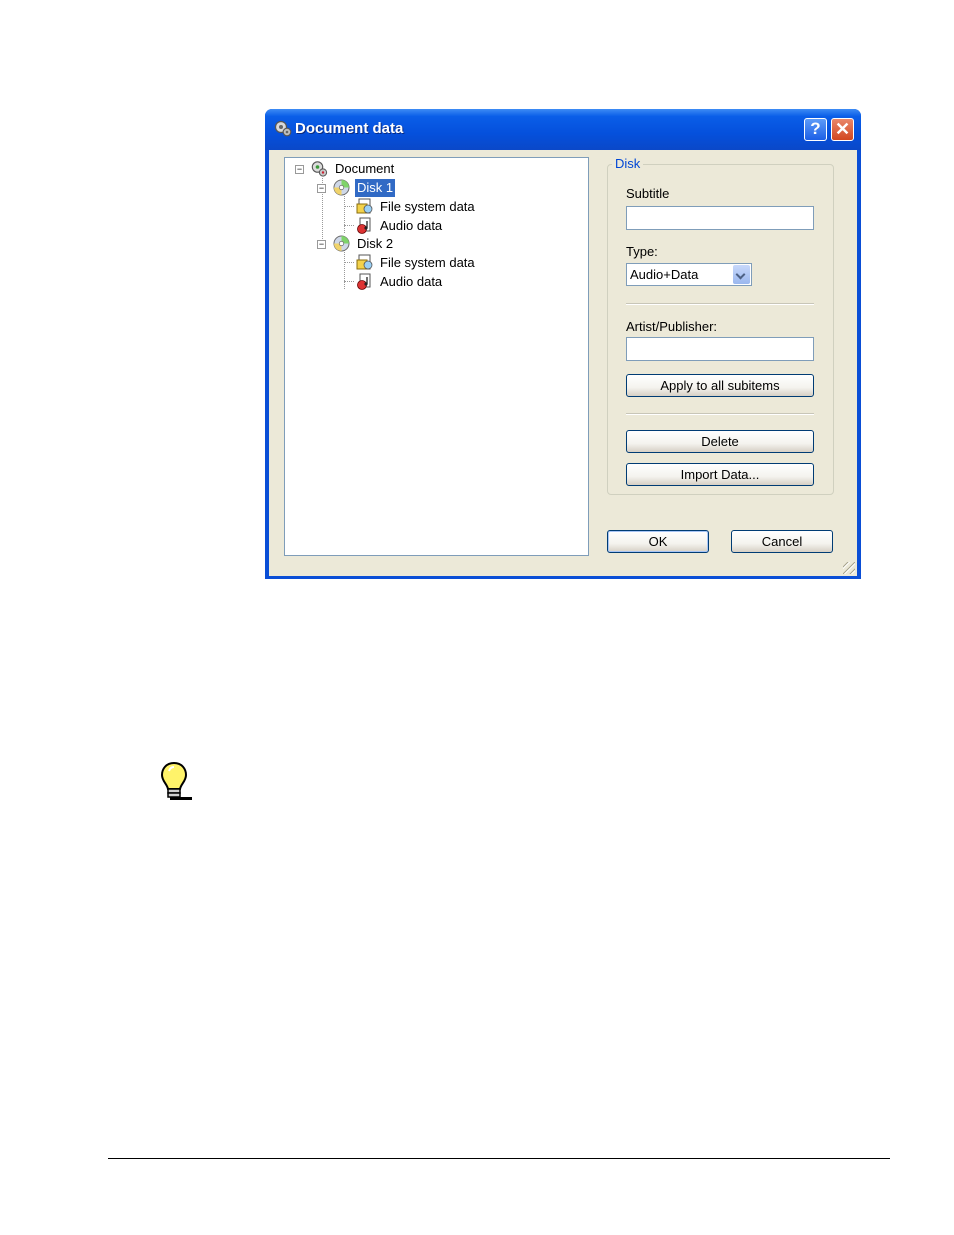 This screenshot has height=1235, width=954. I want to click on footer-rule, so click(499, 1158).